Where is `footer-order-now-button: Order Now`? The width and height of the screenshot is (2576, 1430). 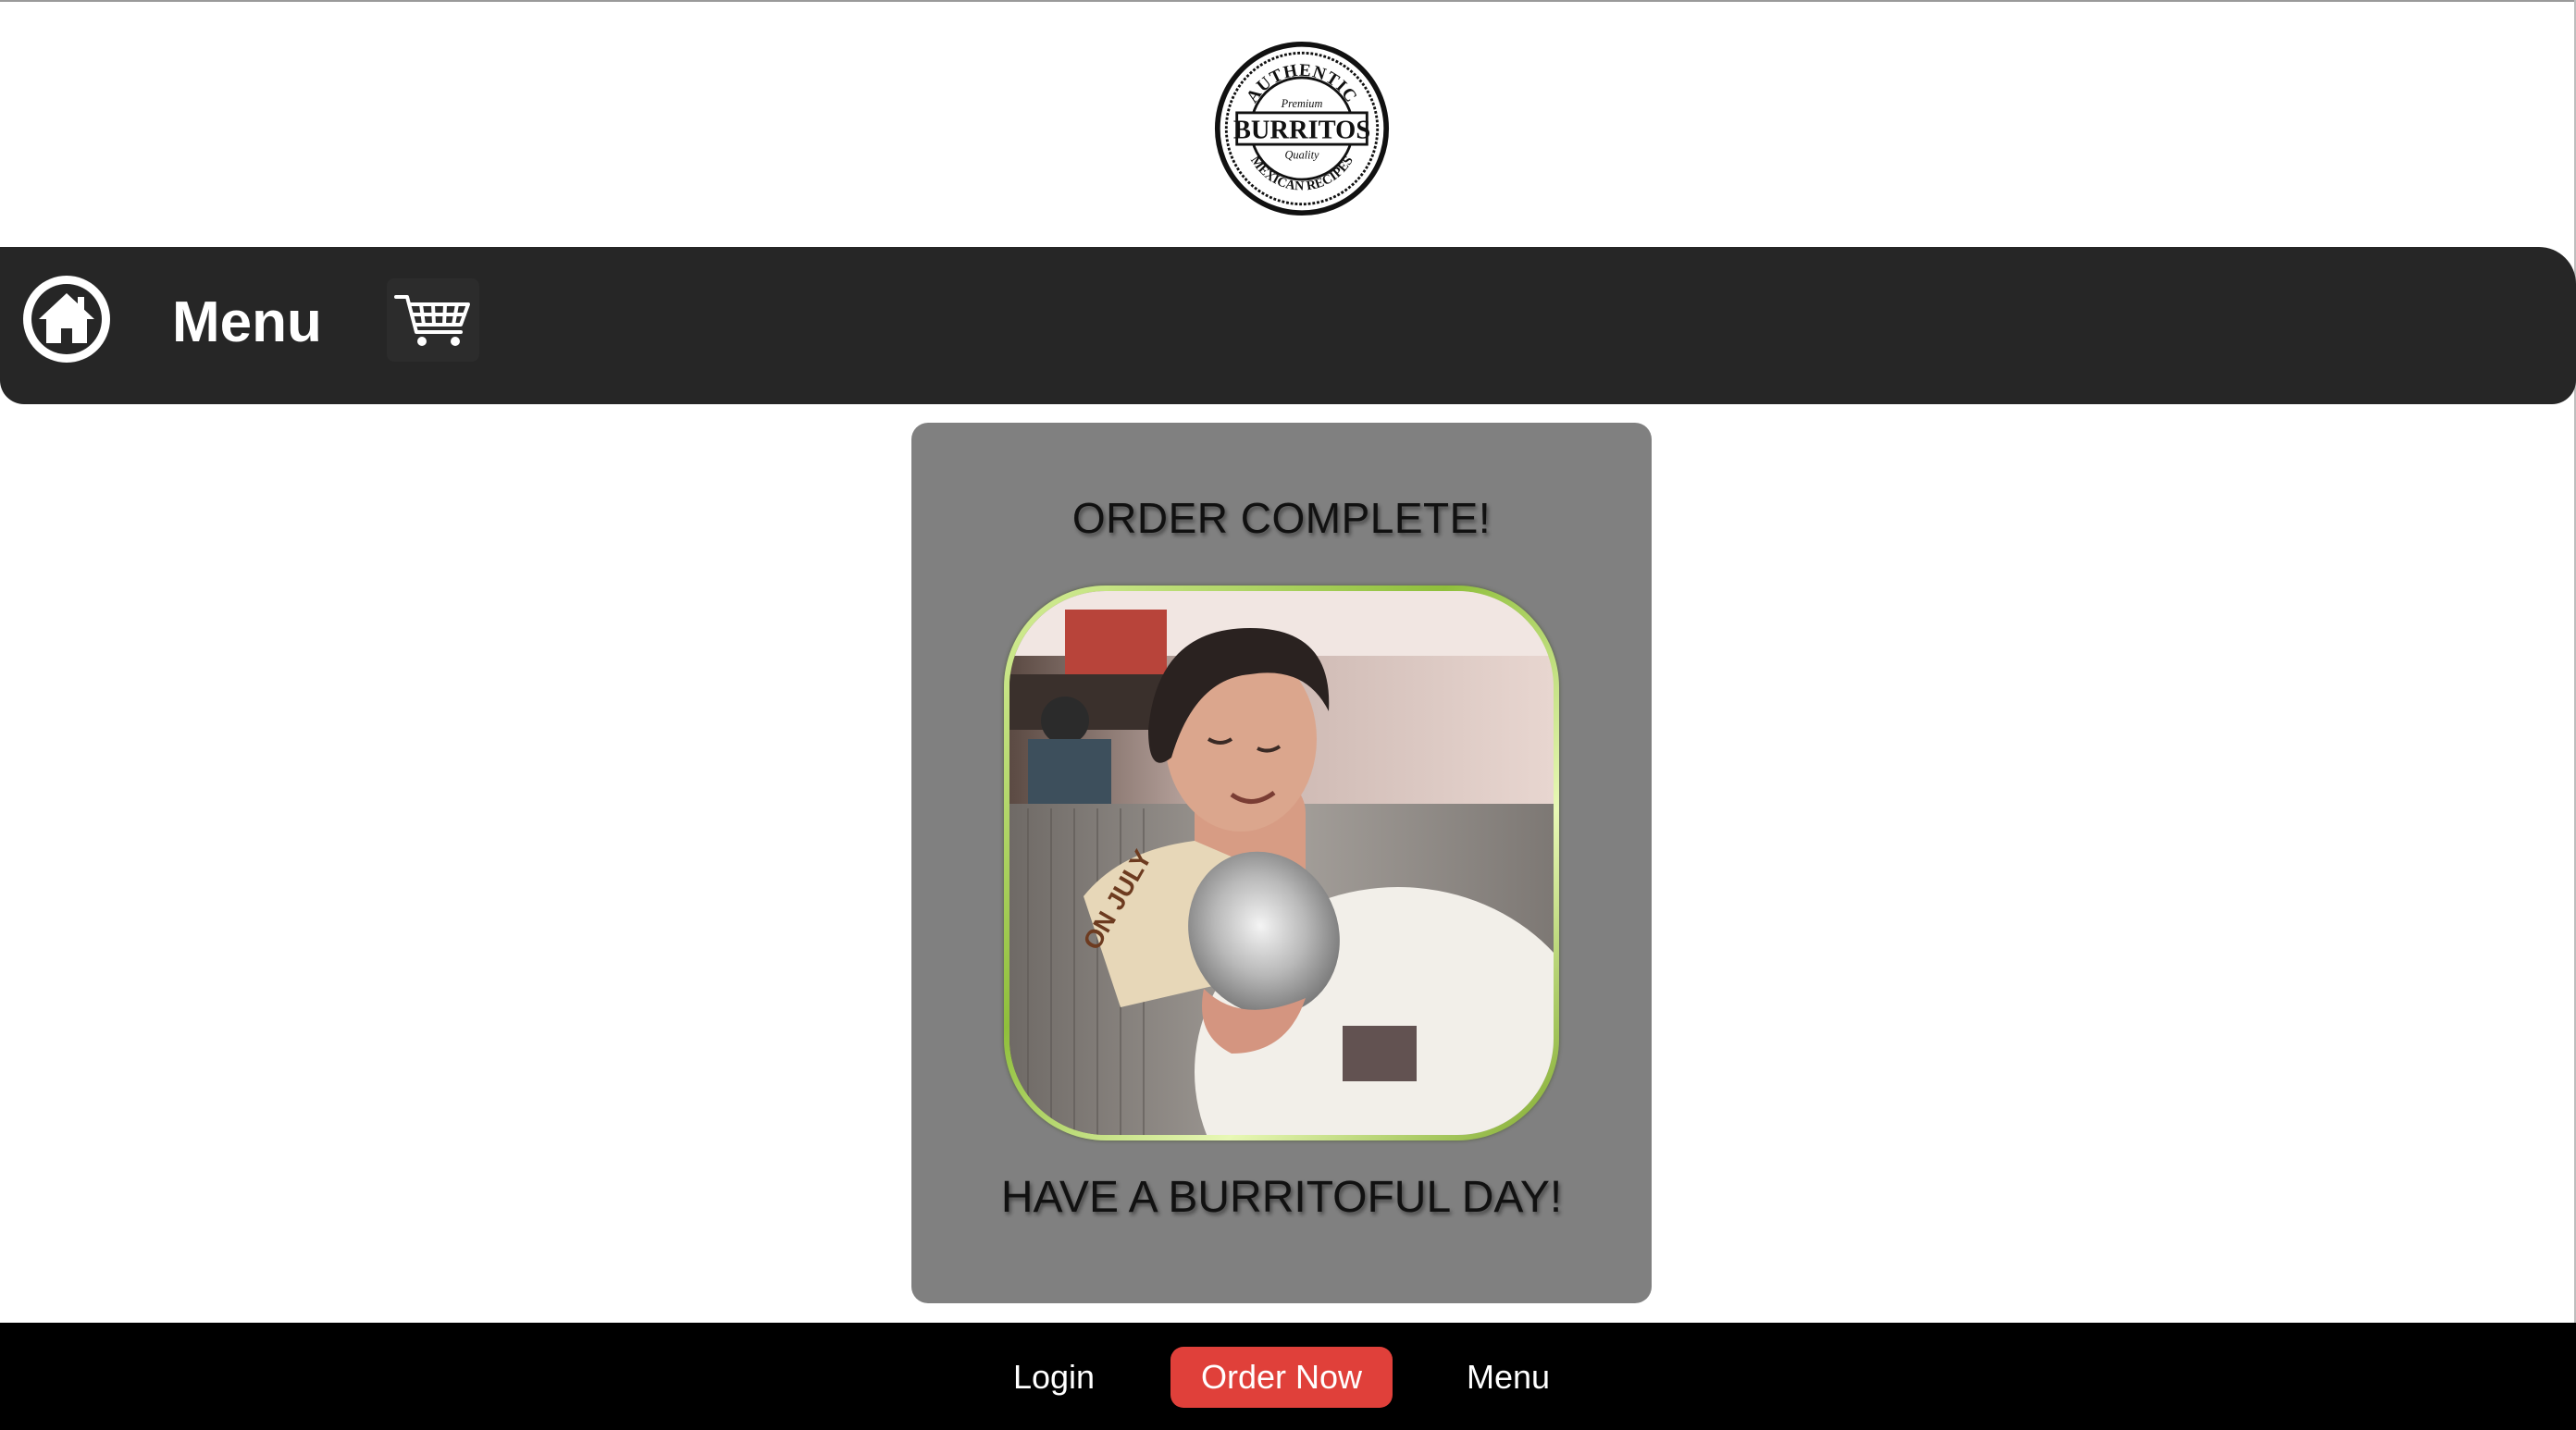
footer-order-now-button: Order Now is located at coordinates (1282, 1378).